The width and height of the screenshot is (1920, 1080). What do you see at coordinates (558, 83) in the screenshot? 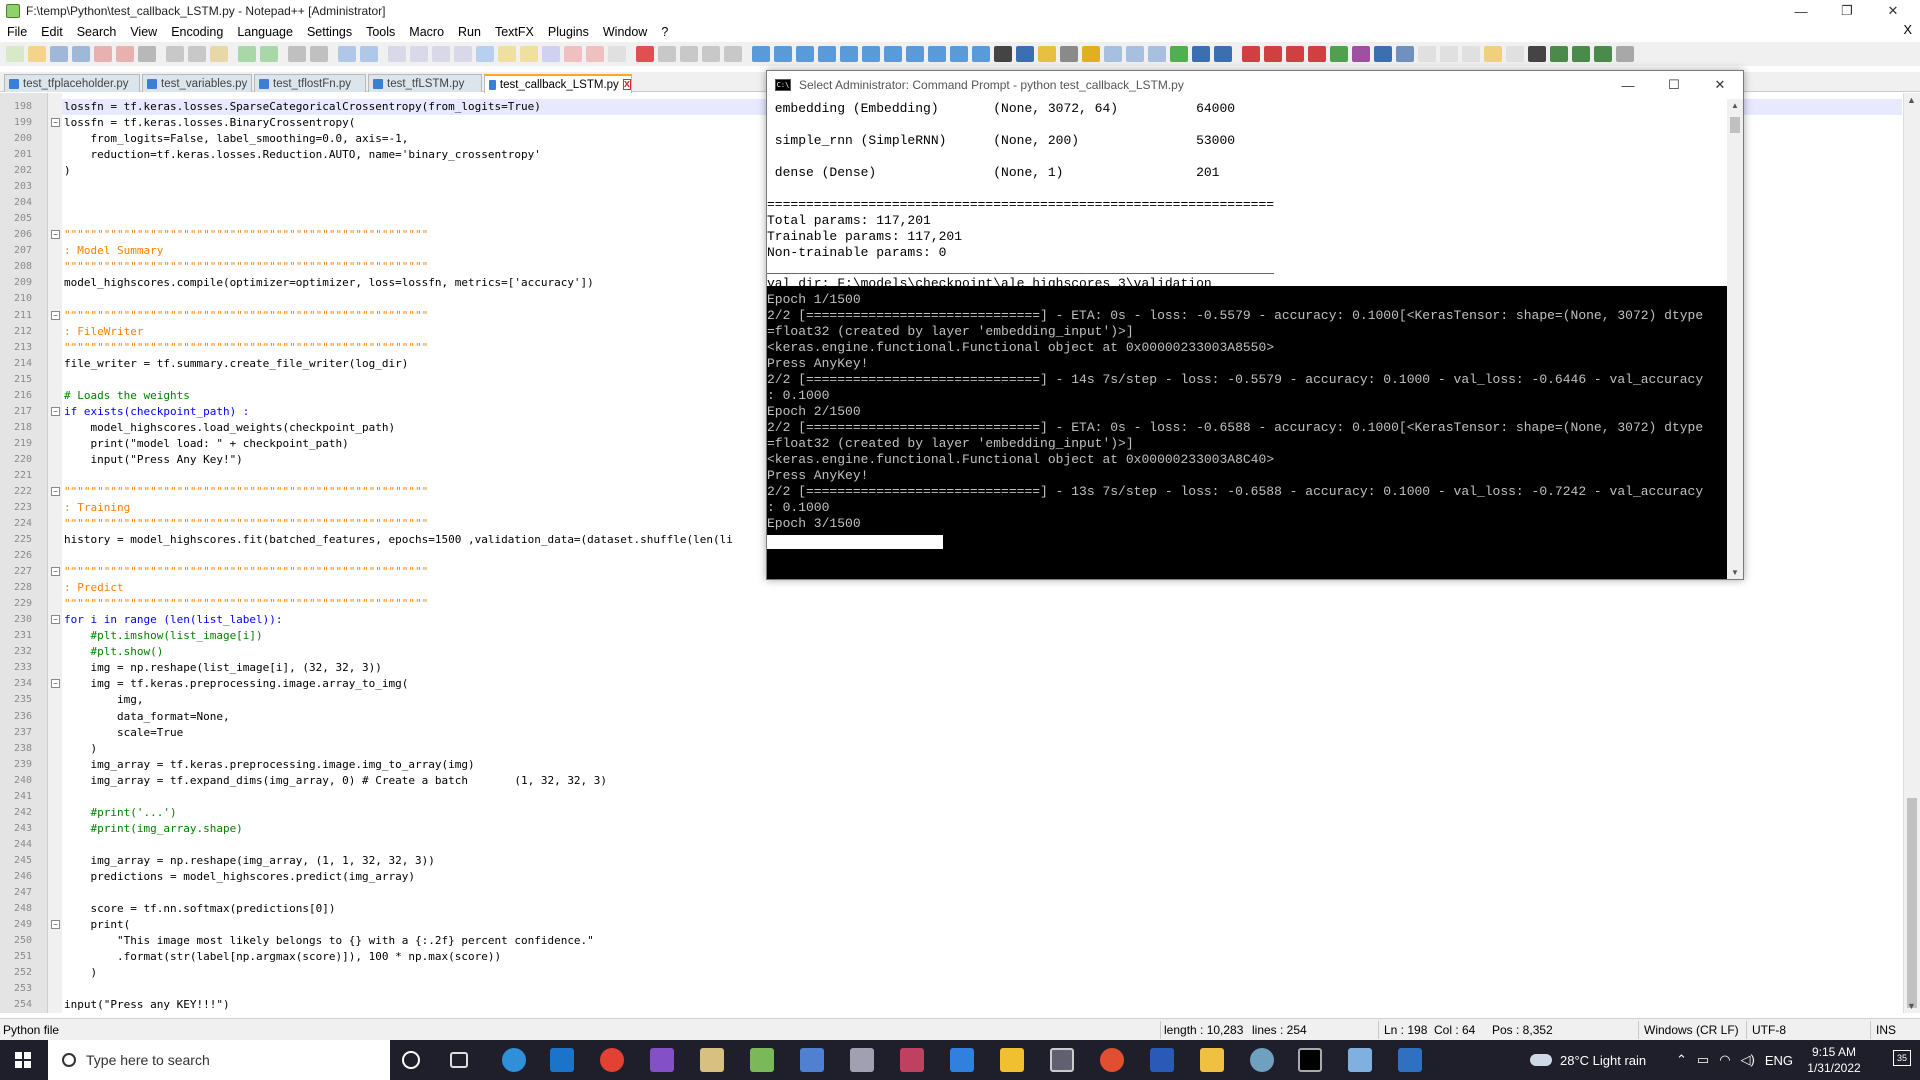
I see `tab-test-callback-lstm: test_callback_LSTM.py x` at bounding box center [558, 83].